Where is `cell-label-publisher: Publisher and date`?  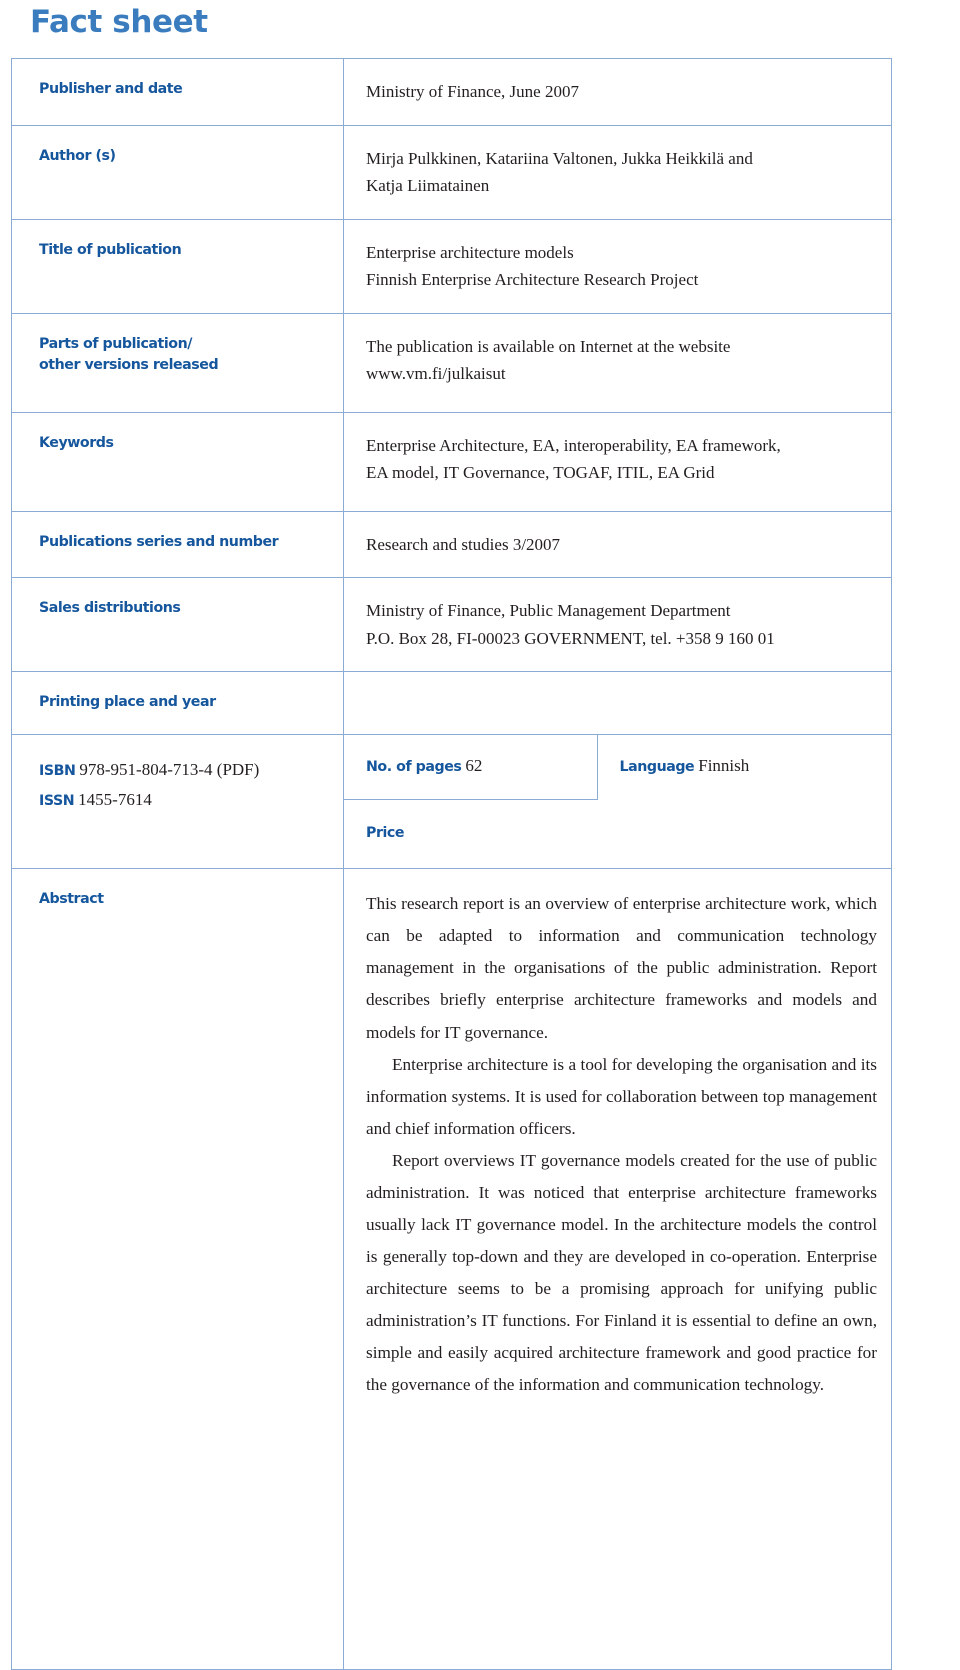
cell-label-publisher: Publisher and date is located at coordinates (177, 92).